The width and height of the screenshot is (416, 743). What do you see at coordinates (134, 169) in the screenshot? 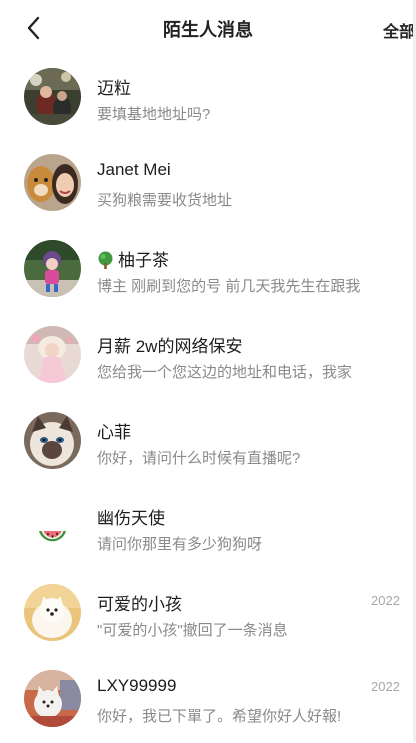
I see `contact-name: Janet Mei` at bounding box center [134, 169].